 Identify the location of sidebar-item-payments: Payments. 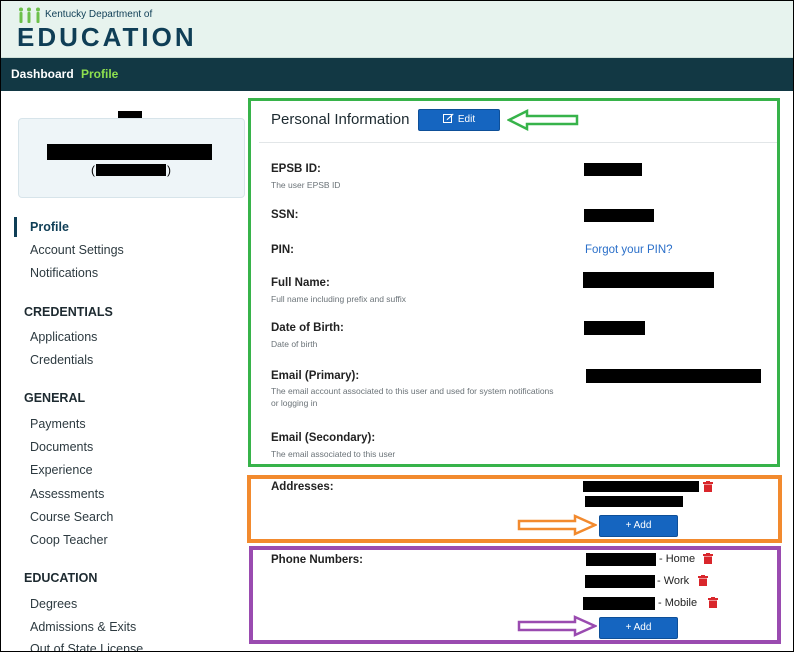
(58, 424).